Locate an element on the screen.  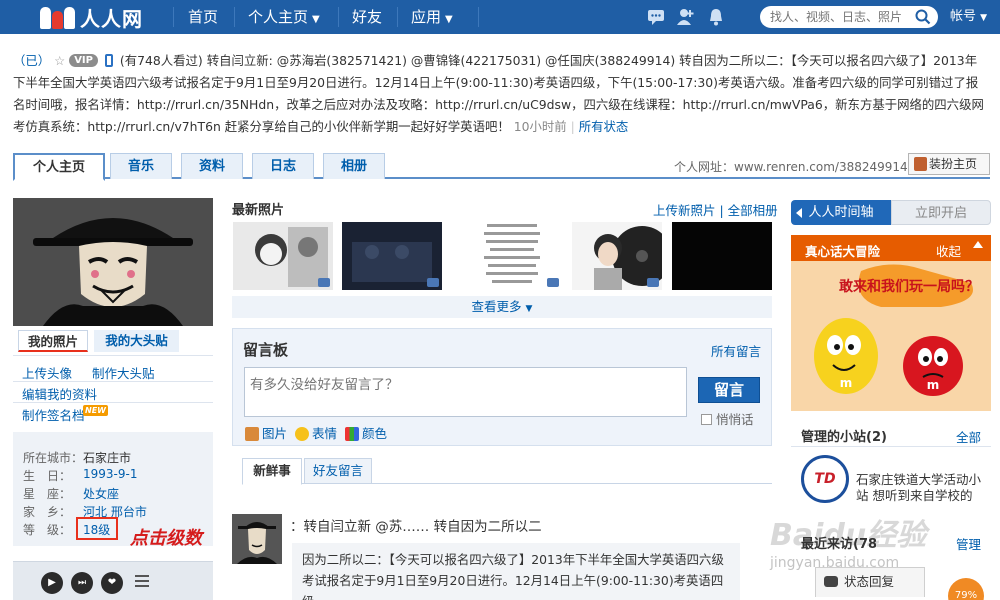
text-color-tool: 颜色 is located at coordinates (366, 432).